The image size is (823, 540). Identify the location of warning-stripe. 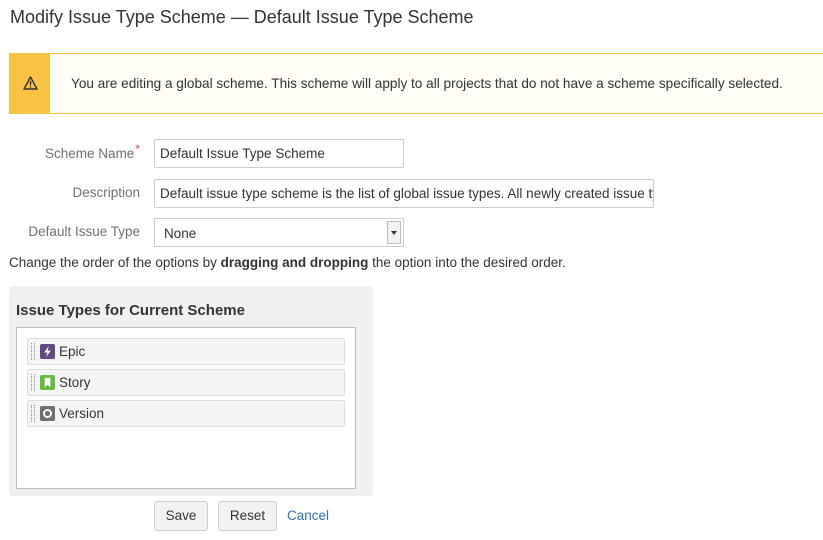
(30, 83).